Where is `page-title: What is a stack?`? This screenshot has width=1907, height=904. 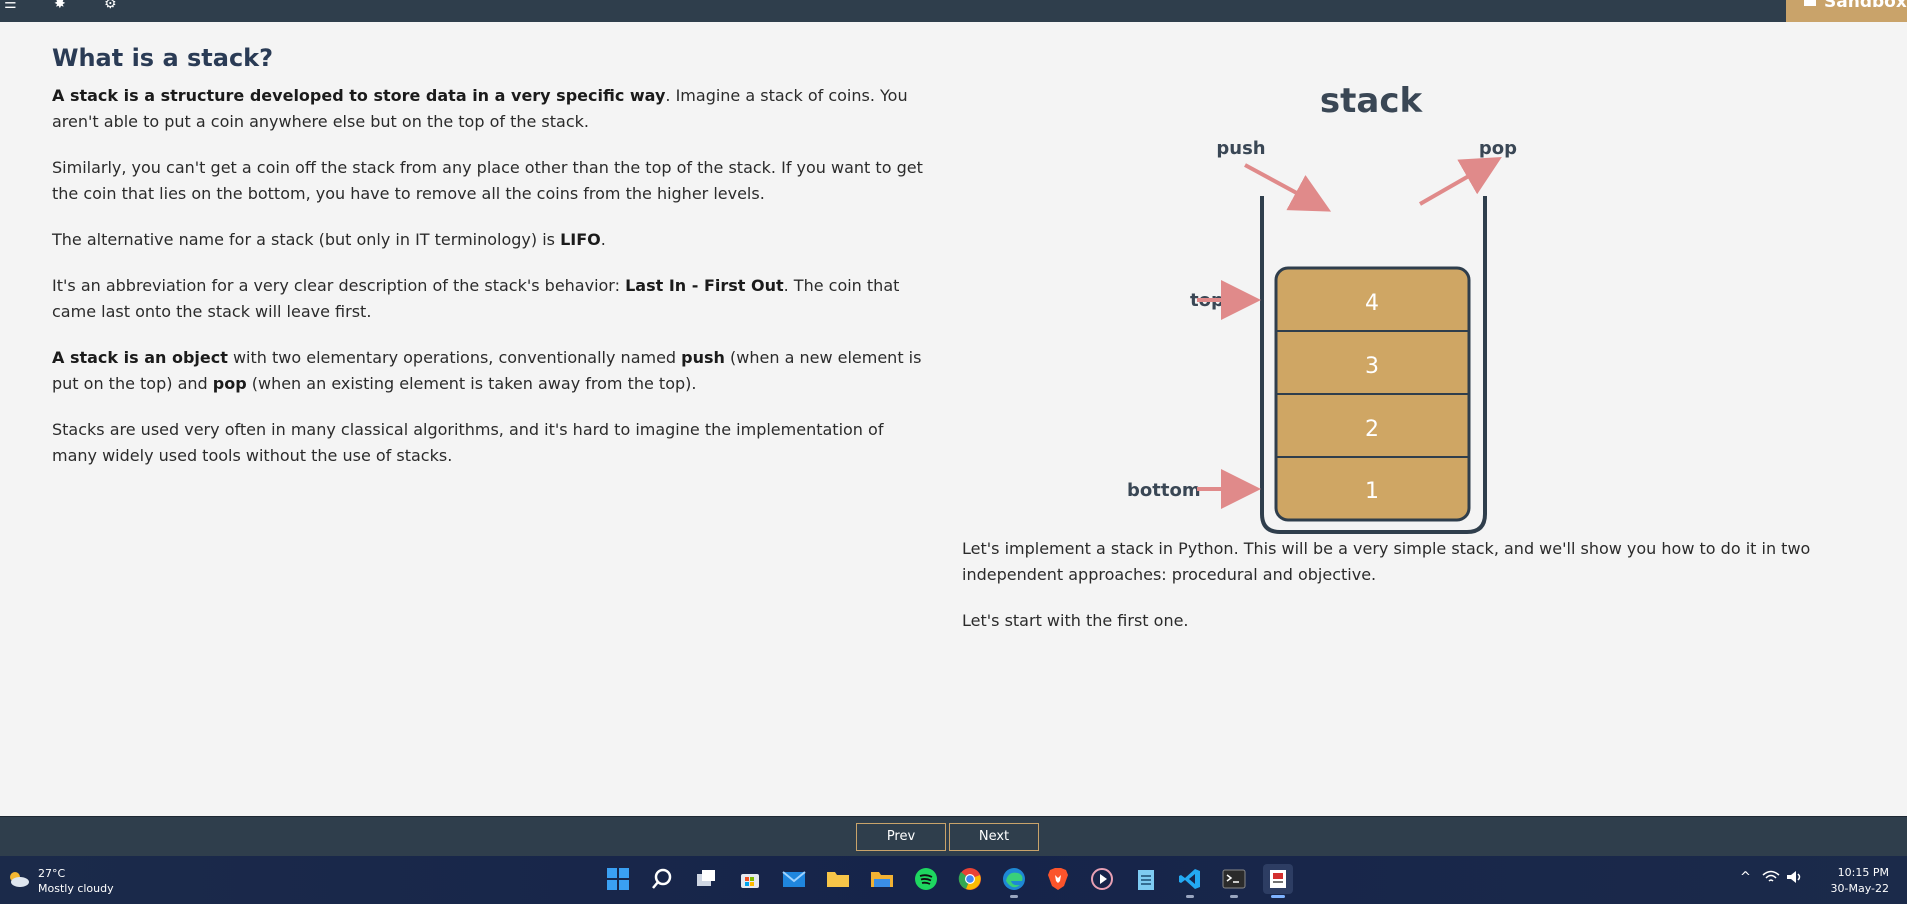
page-title: What is a stack? is located at coordinates (163, 58).